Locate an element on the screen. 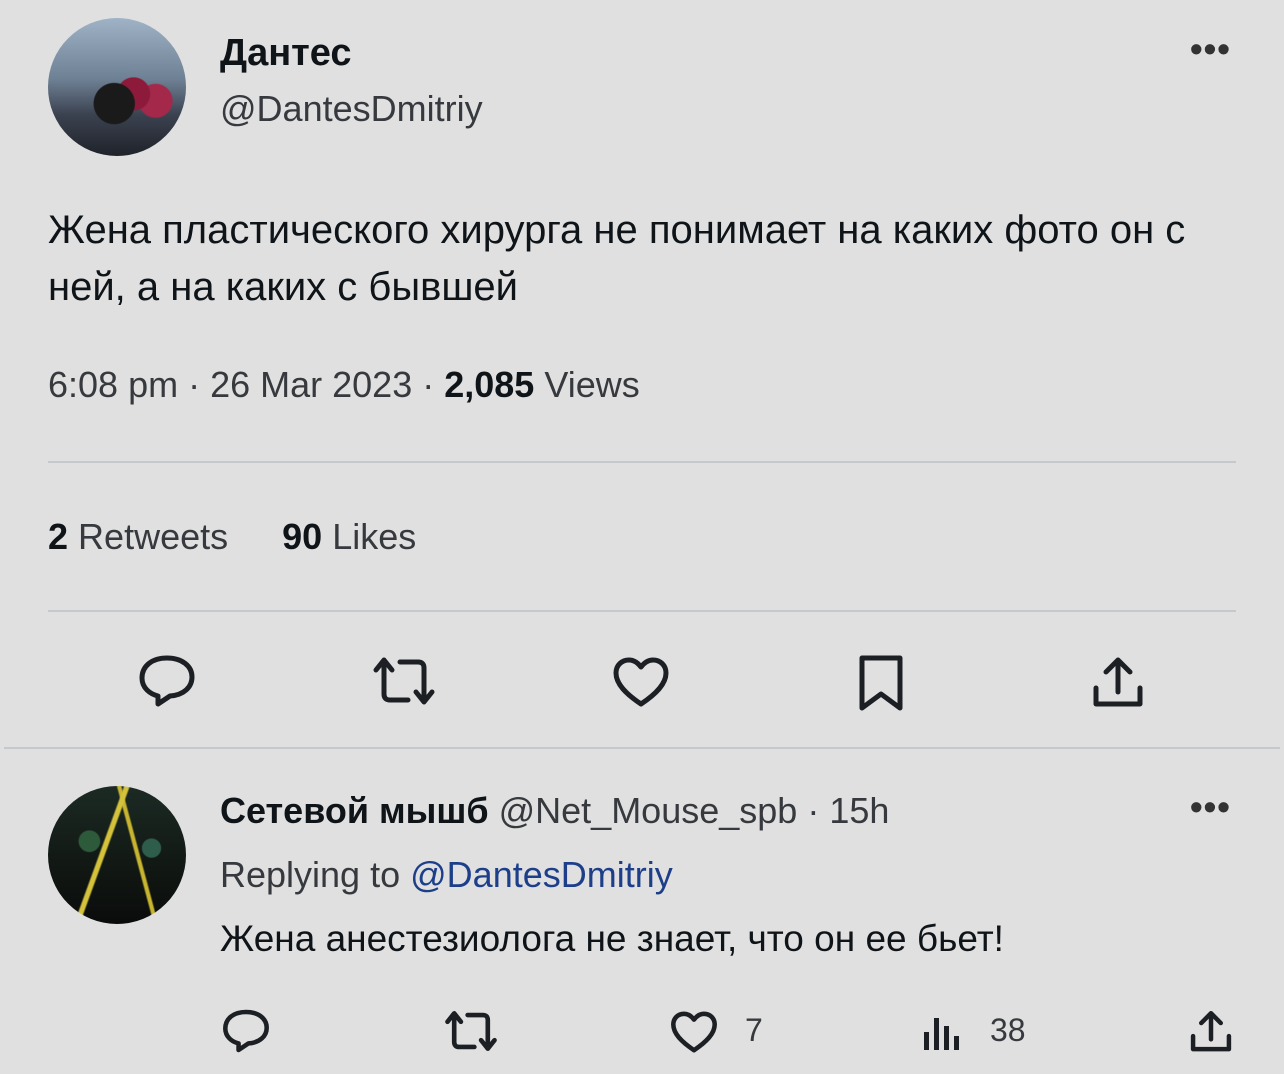 The width and height of the screenshot is (1284, 1074). reply-author-name: Сетевой мышб is located at coordinates (354, 810).